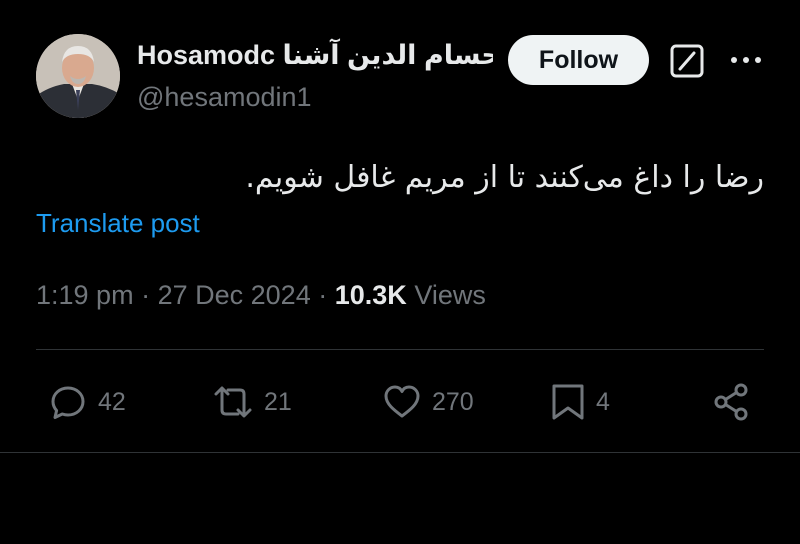 The height and width of the screenshot is (544, 800). I want to click on post-text: رضا را داغ می‌کنند تا از مریم غافل شویم., so click(504, 177).